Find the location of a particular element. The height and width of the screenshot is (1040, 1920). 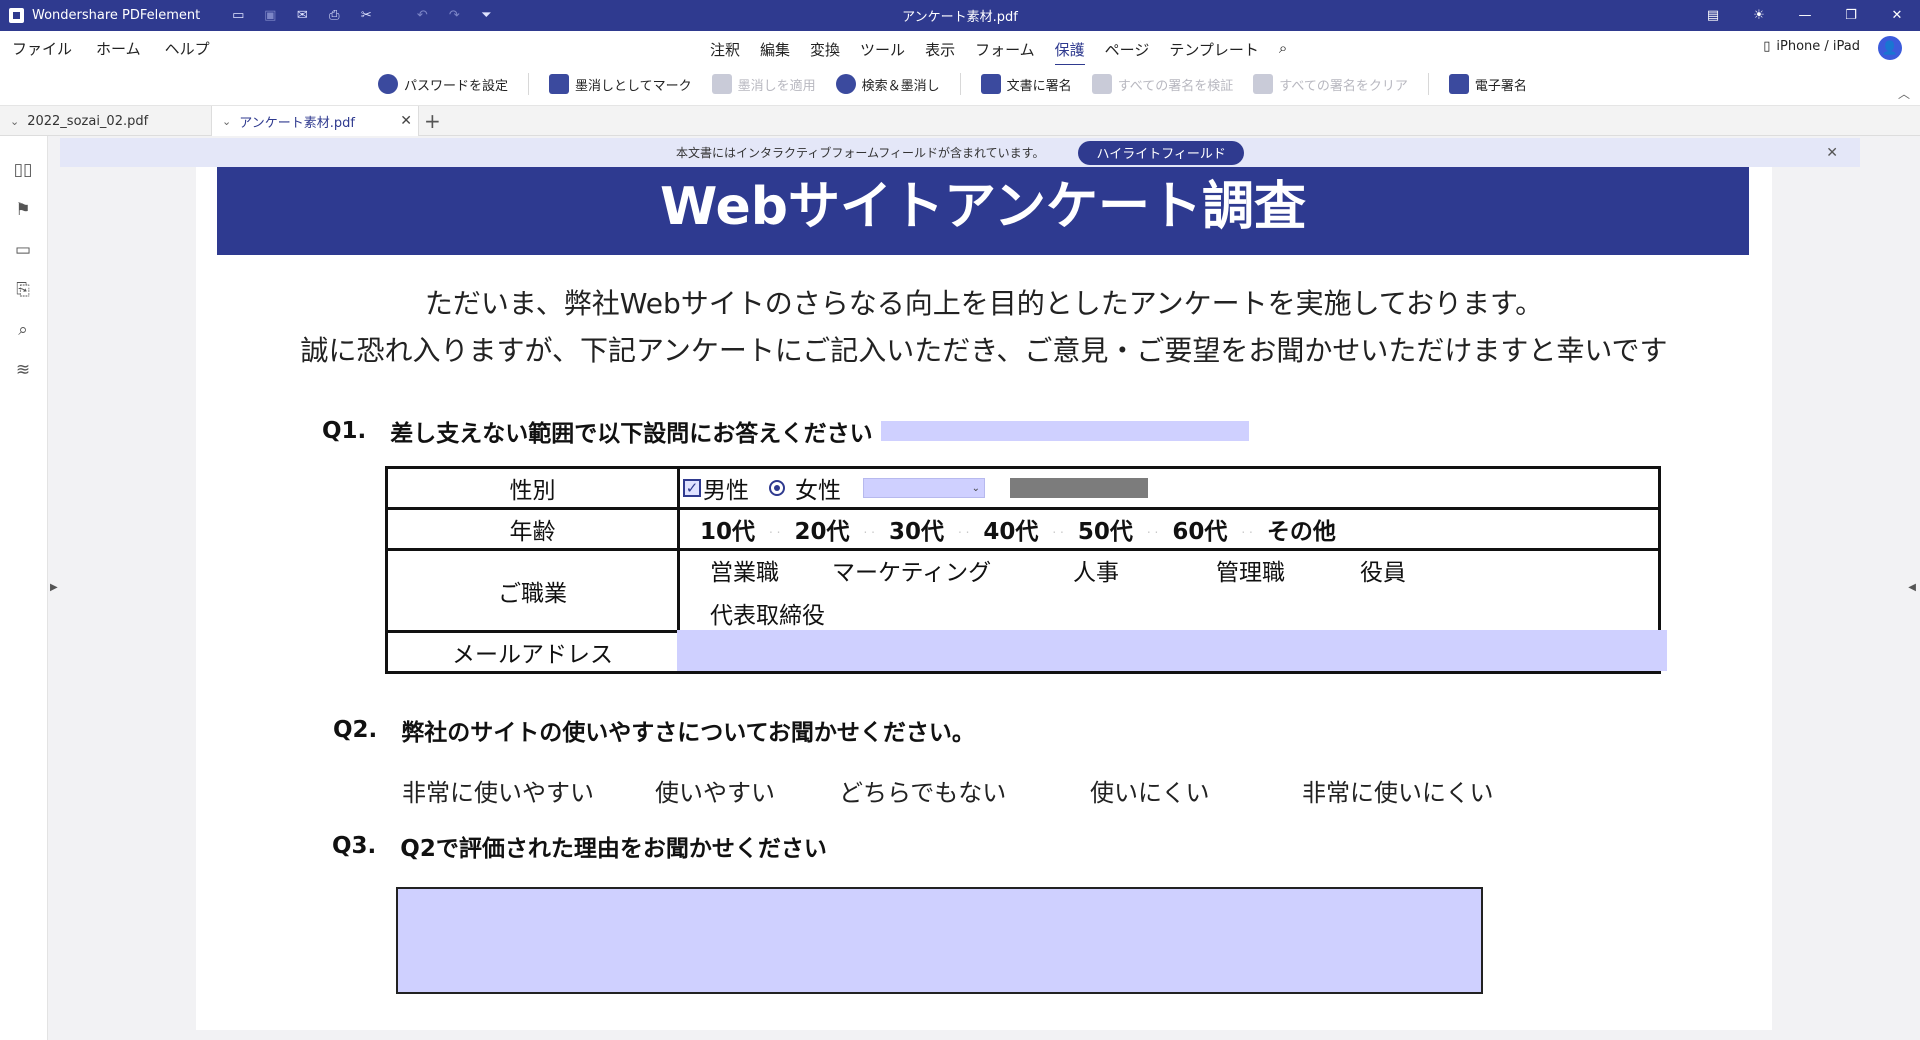

highlight-fields-button: ハイライトフィールド is located at coordinates (1161, 152).